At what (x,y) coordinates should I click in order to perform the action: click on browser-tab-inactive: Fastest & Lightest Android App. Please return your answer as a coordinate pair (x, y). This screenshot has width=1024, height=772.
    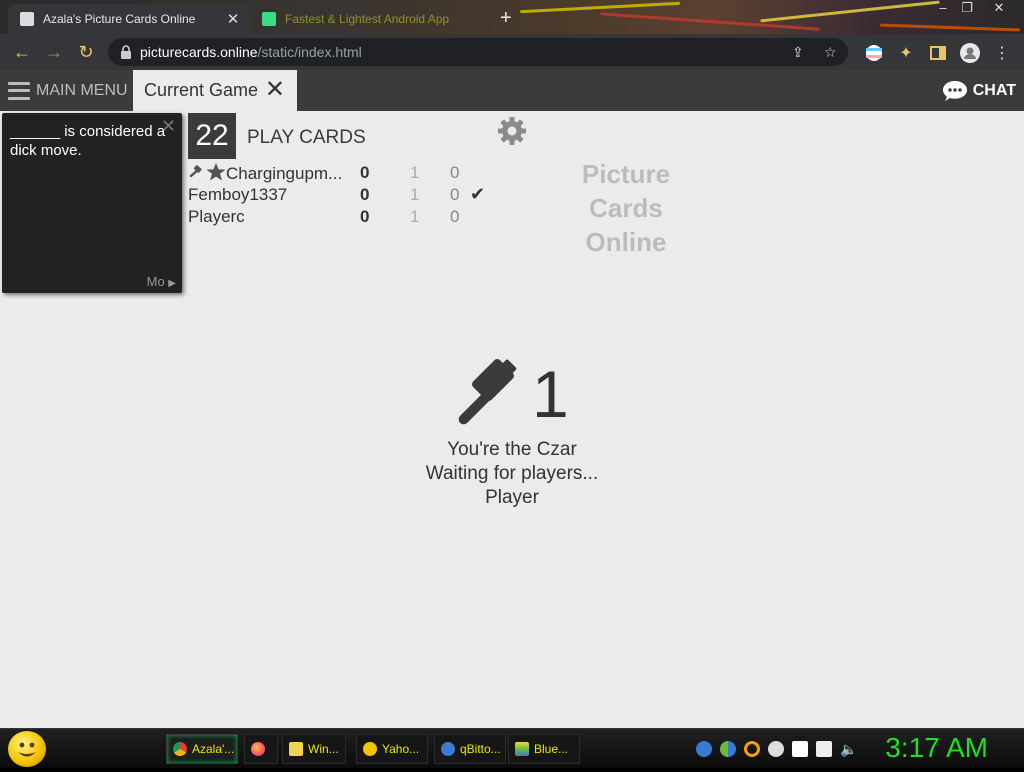
    Looking at the image, I should click on (372, 19).